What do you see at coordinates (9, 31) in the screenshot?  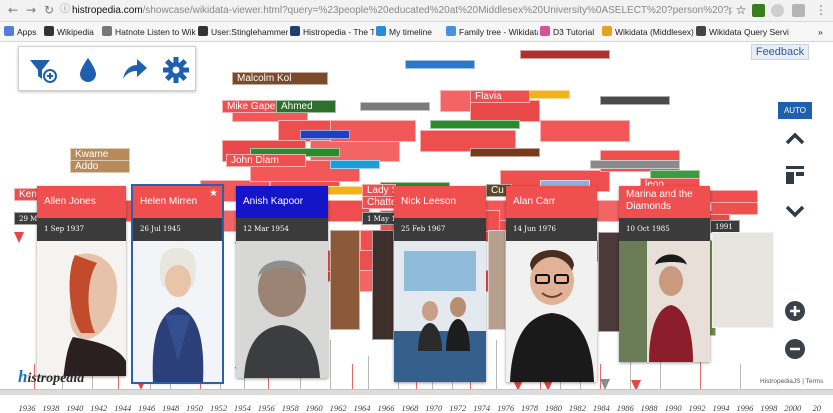 I see `apps-icon` at bounding box center [9, 31].